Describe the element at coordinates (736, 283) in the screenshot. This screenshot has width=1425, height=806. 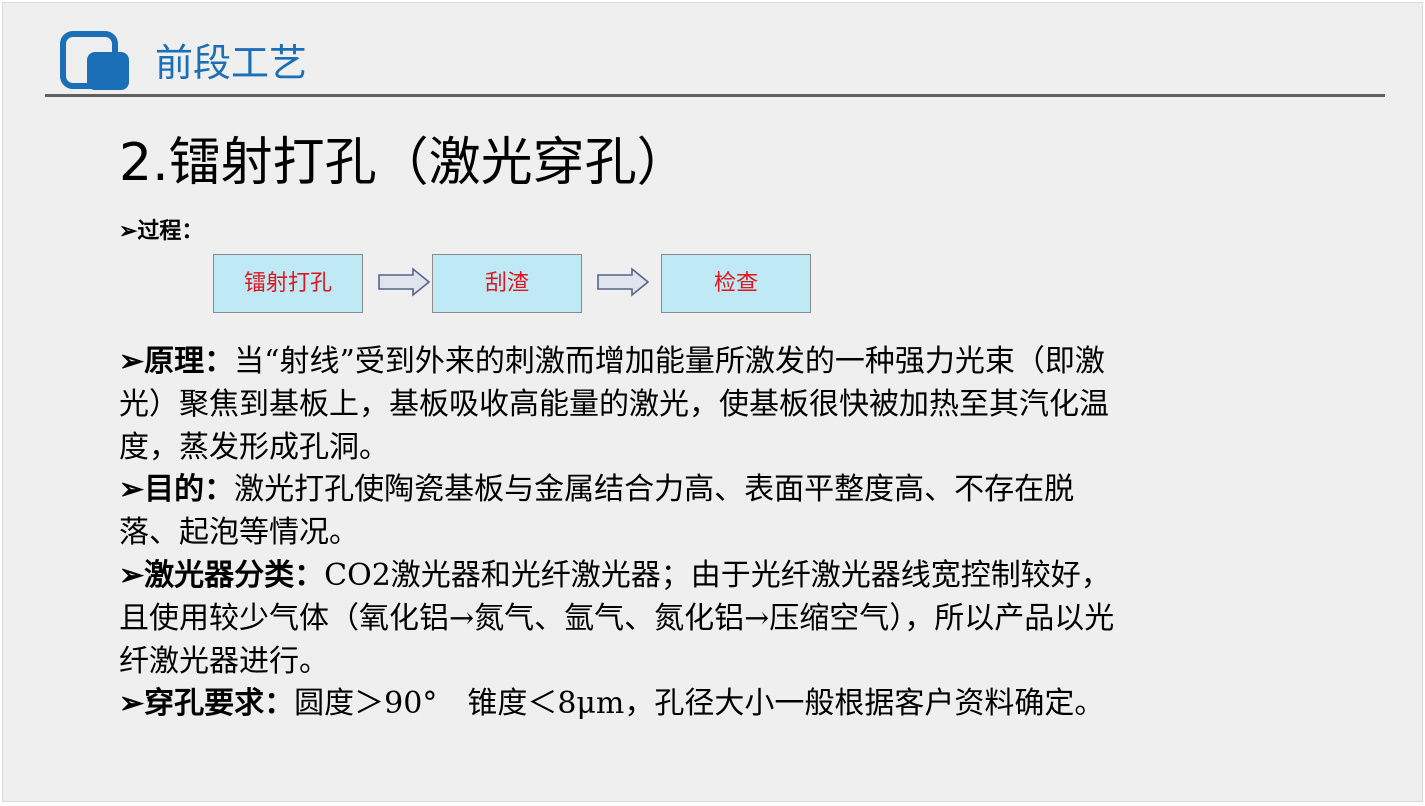
I see `flow-step-inspection: 检查` at that location.